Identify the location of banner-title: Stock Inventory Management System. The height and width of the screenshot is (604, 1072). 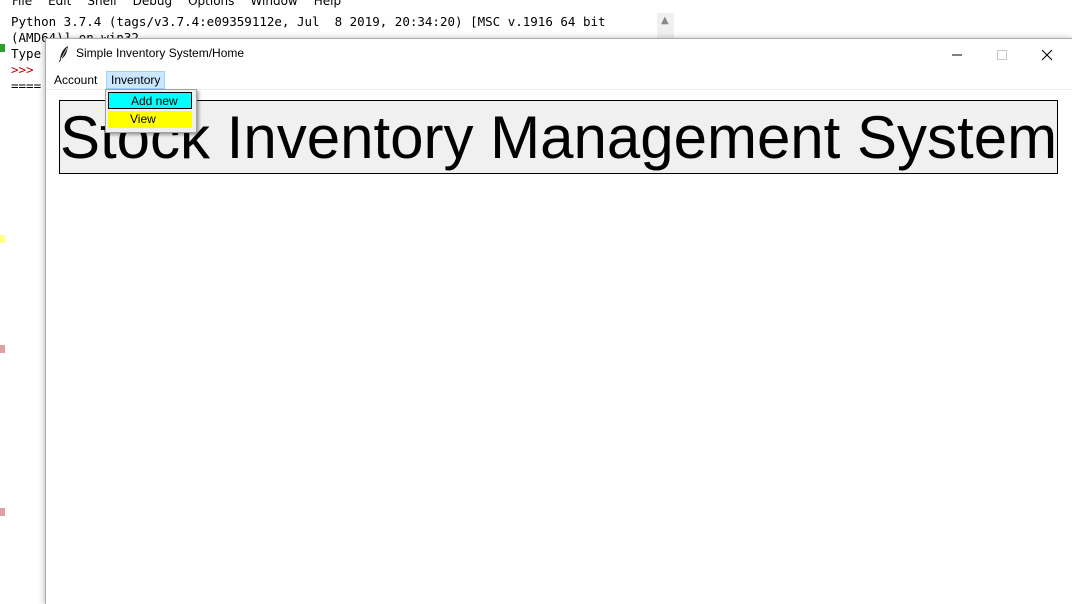
(558, 137).